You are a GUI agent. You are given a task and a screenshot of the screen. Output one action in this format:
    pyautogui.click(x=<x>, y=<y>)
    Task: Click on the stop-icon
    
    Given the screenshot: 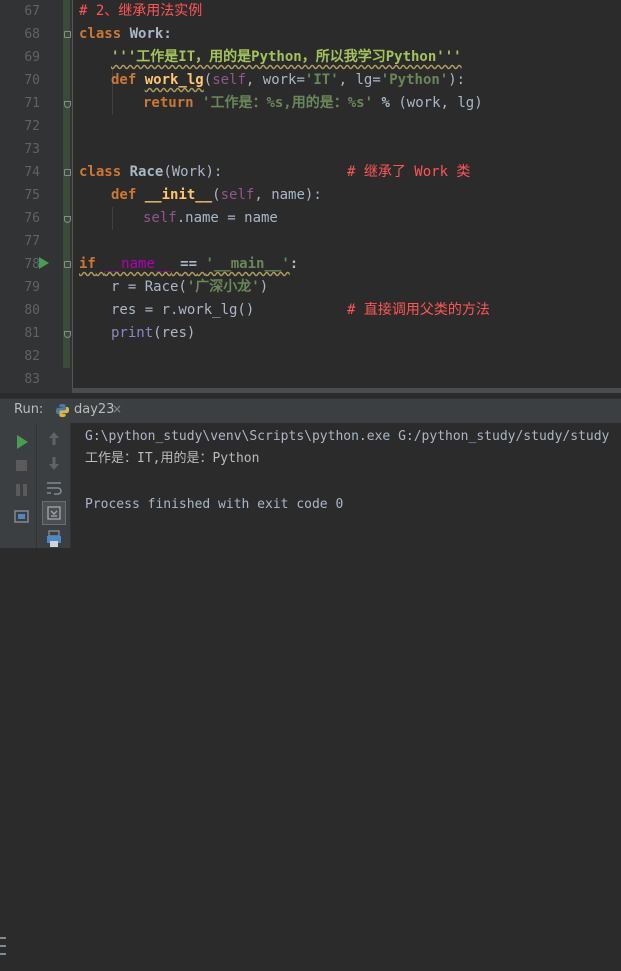 What is the action you would take?
    pyautogui.click(x=22, y=466)
    